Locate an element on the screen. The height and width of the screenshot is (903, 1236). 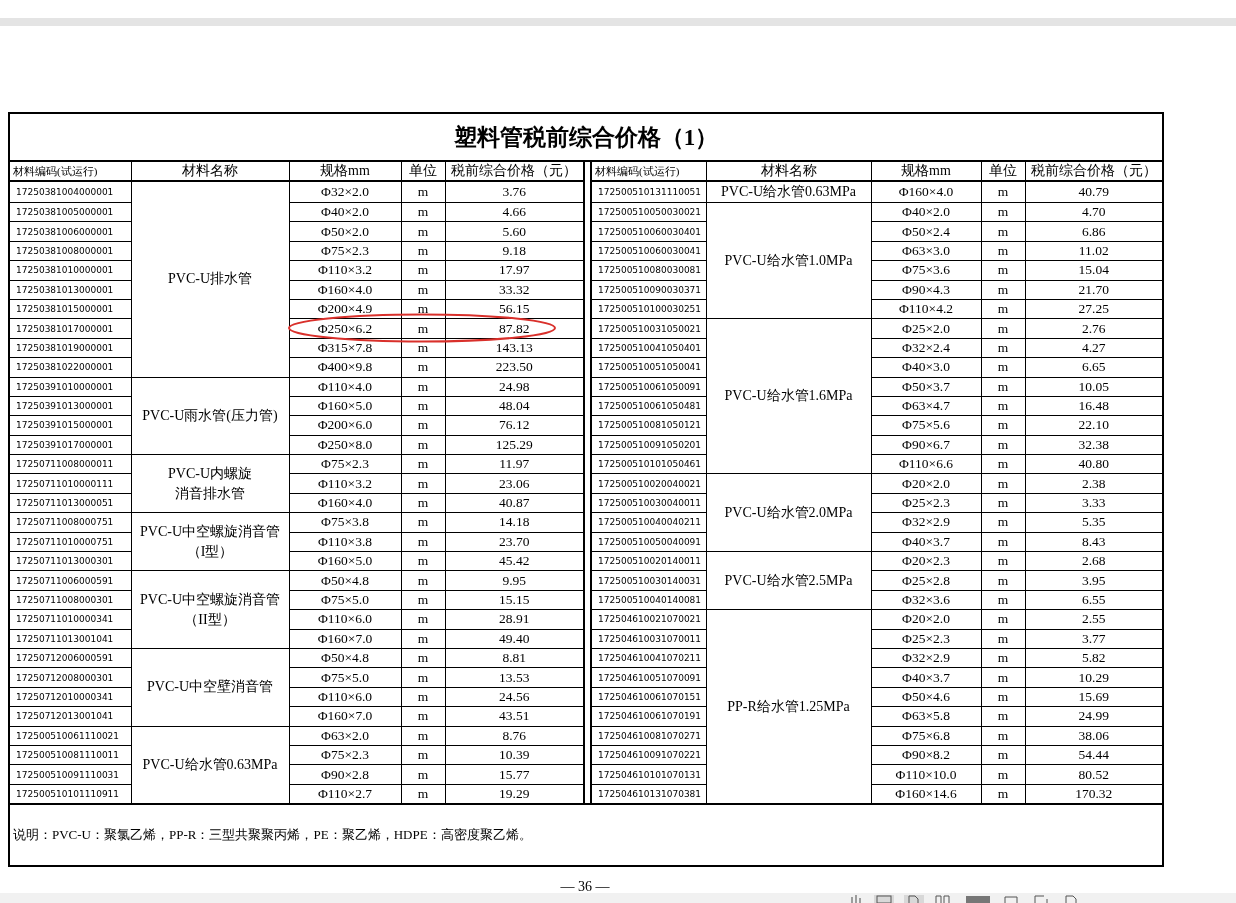
table-cell: Φ160×4.0 is located at coordinates (926, 192).